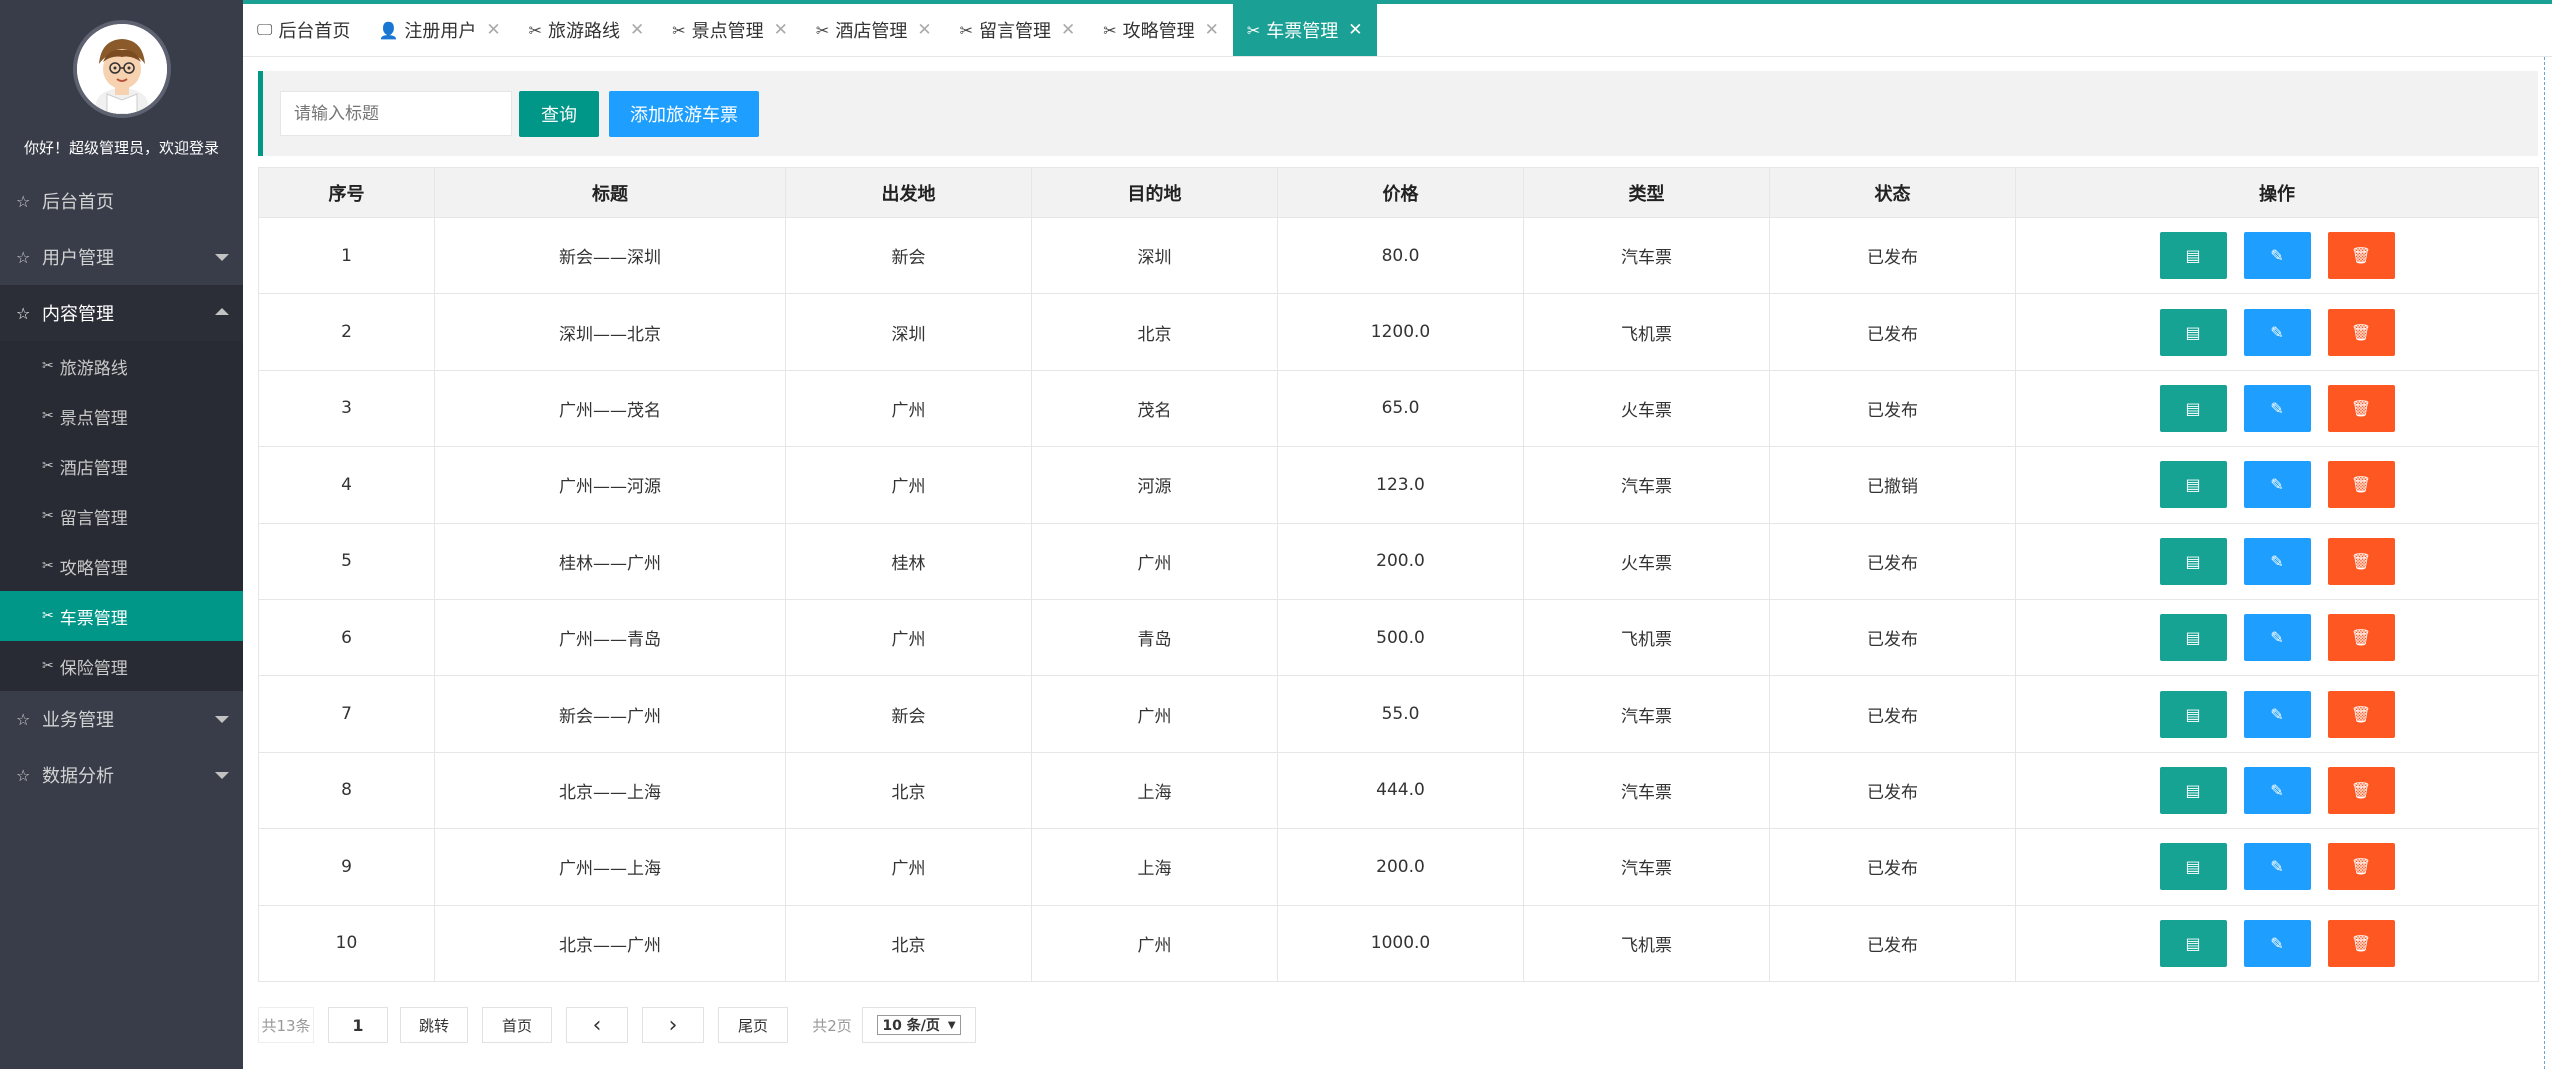 This screenshot has height=1069, width=2552. I want to click on first-page-button: 首页, so click(517, 1025).